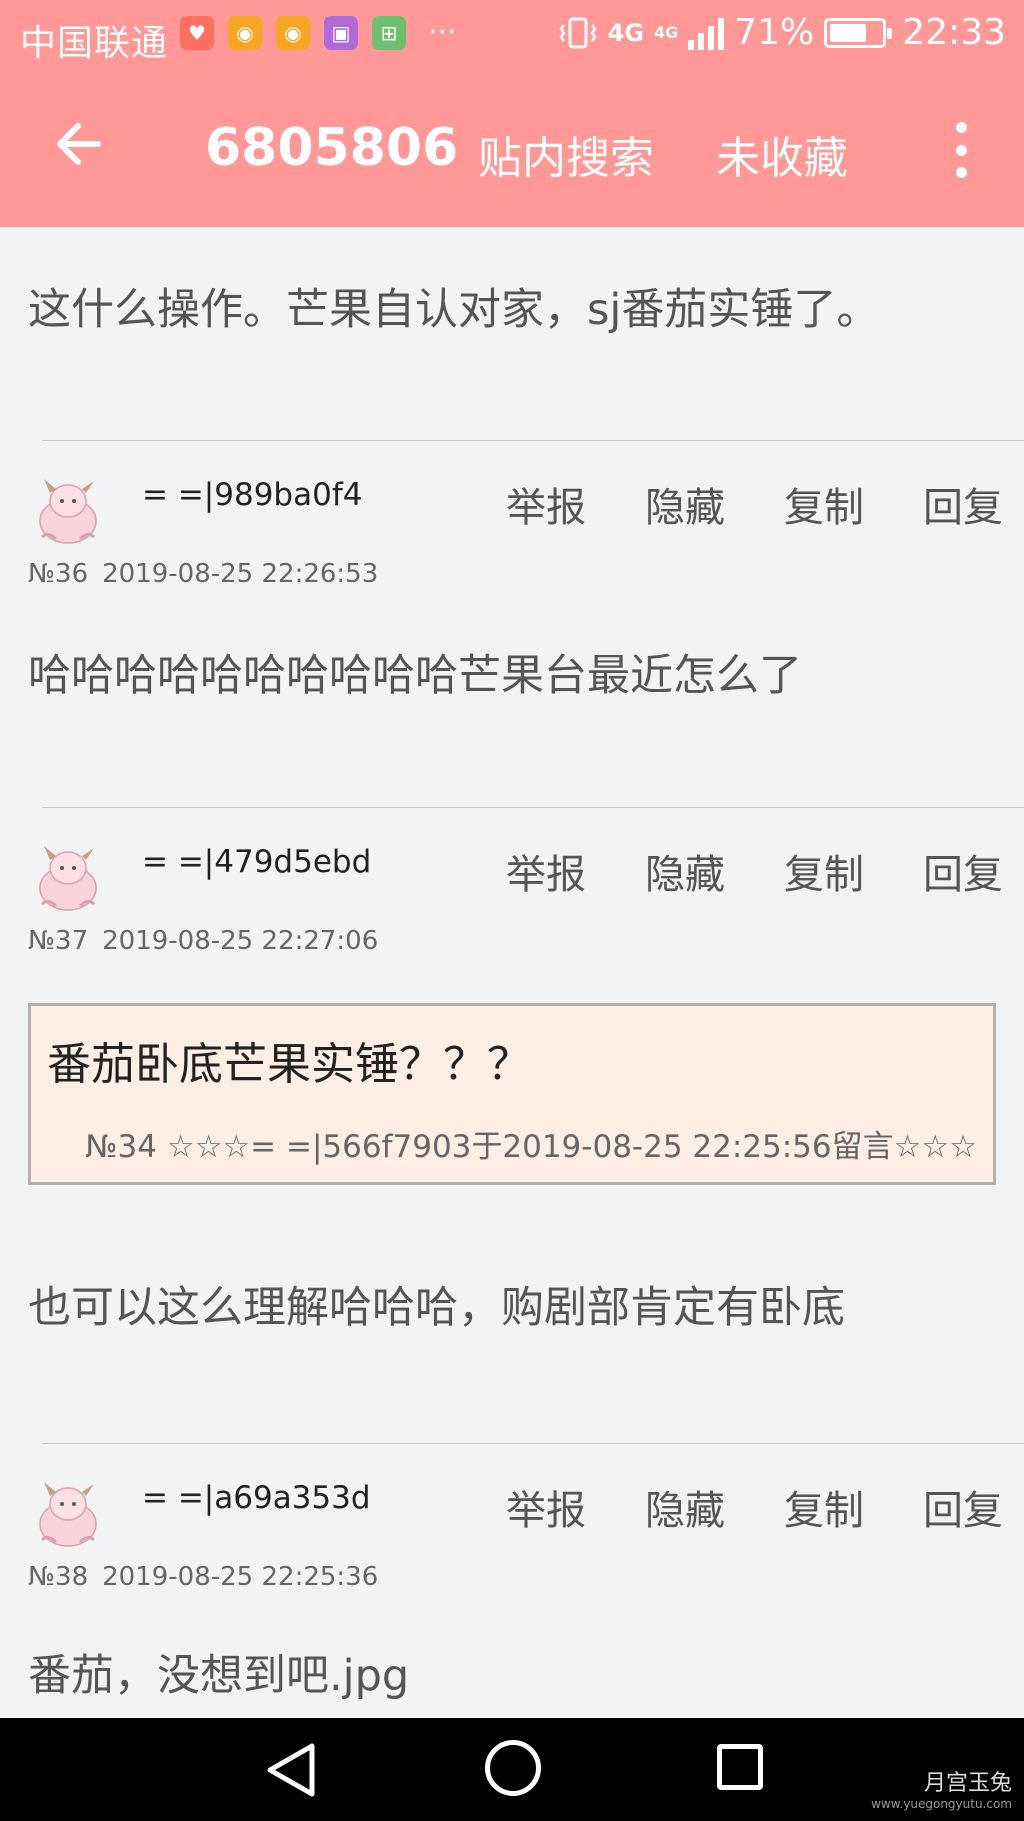  Describe the element at coordinates (94, 43) in the screenshot. I see `carrier-name: 中国联通` at that location.